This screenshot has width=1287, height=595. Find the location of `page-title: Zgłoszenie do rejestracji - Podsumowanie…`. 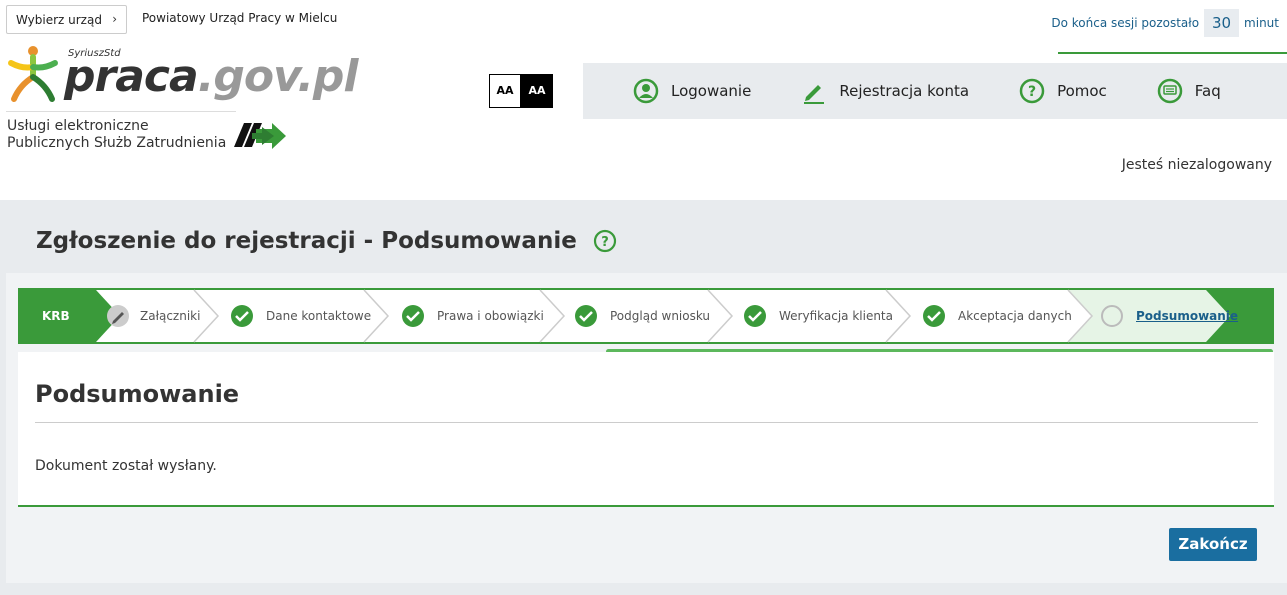

page-title: Zgłoszenie do rejestracji - Podsumowanie… is located at coordinates (326, 241).